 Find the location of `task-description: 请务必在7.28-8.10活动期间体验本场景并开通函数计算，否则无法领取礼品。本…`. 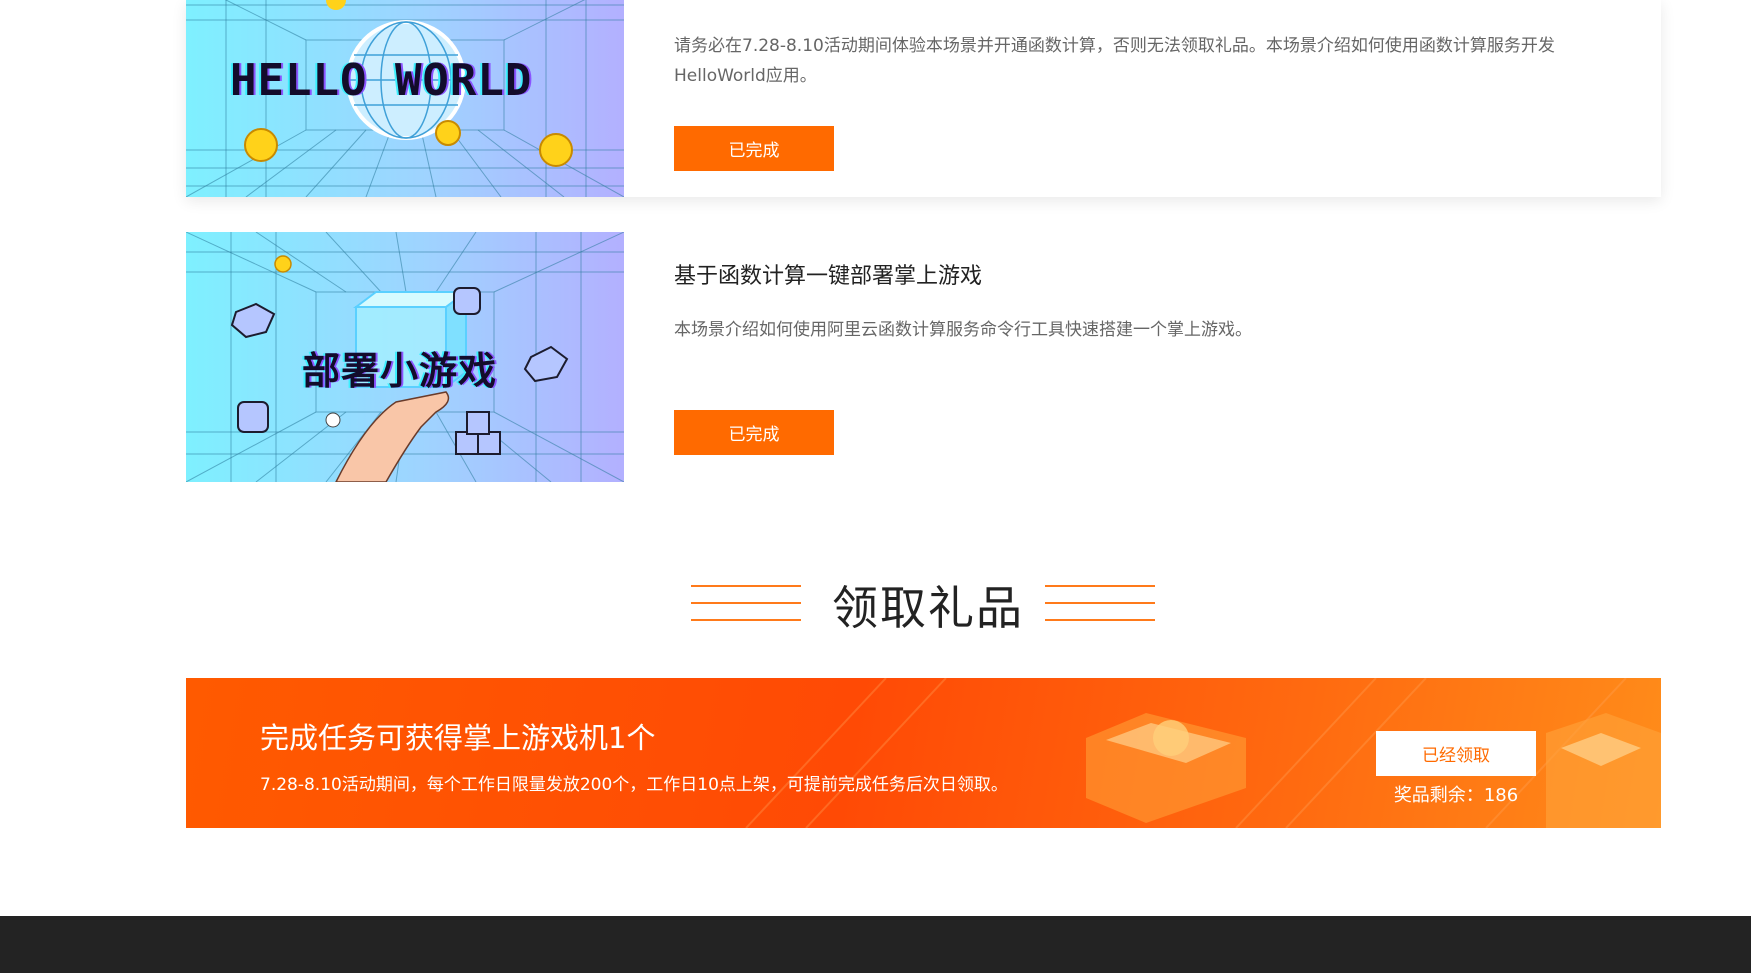

task-description: 请务必在7.28-8.10活动期间体验本场景并开通函数计算，否则无法领取礼品。本… is located at coordinates (1114, 61).